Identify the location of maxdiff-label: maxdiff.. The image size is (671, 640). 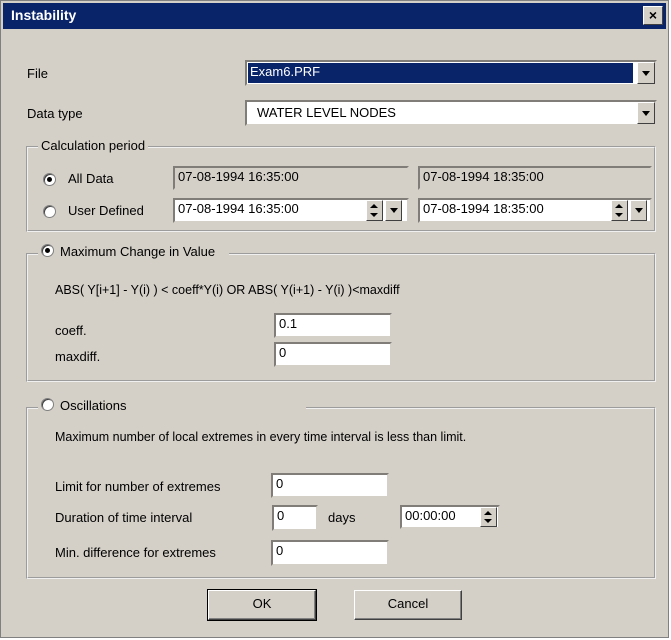
(78, 356).